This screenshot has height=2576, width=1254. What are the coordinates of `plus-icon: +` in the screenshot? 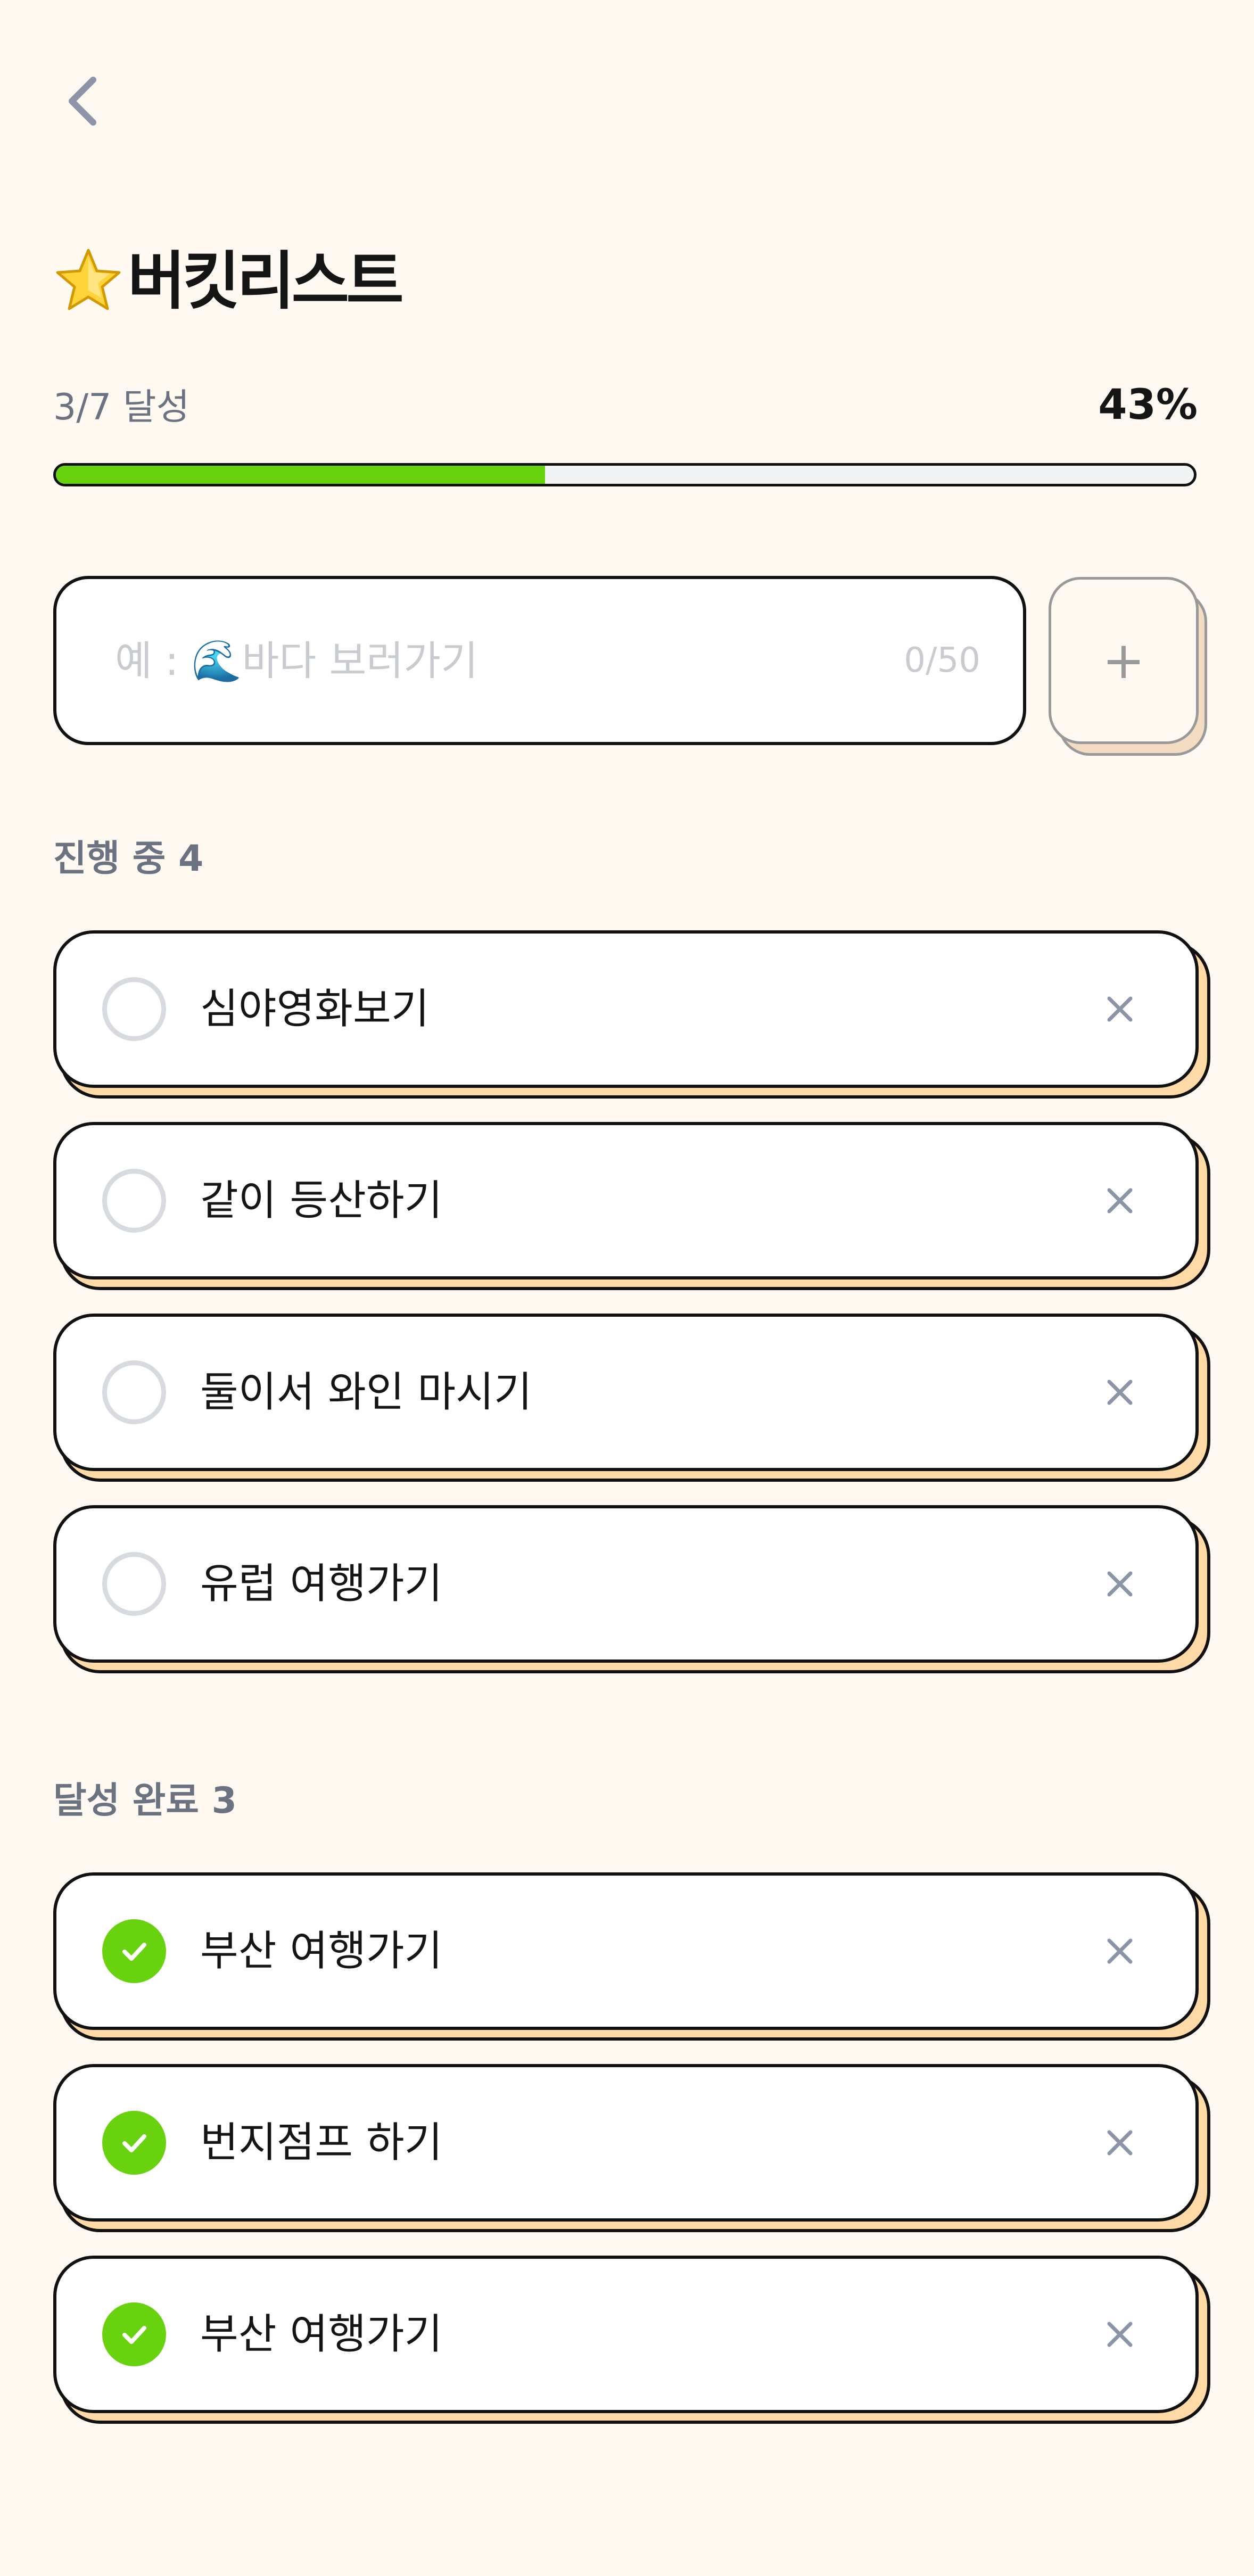 It's located at (1123, 661).